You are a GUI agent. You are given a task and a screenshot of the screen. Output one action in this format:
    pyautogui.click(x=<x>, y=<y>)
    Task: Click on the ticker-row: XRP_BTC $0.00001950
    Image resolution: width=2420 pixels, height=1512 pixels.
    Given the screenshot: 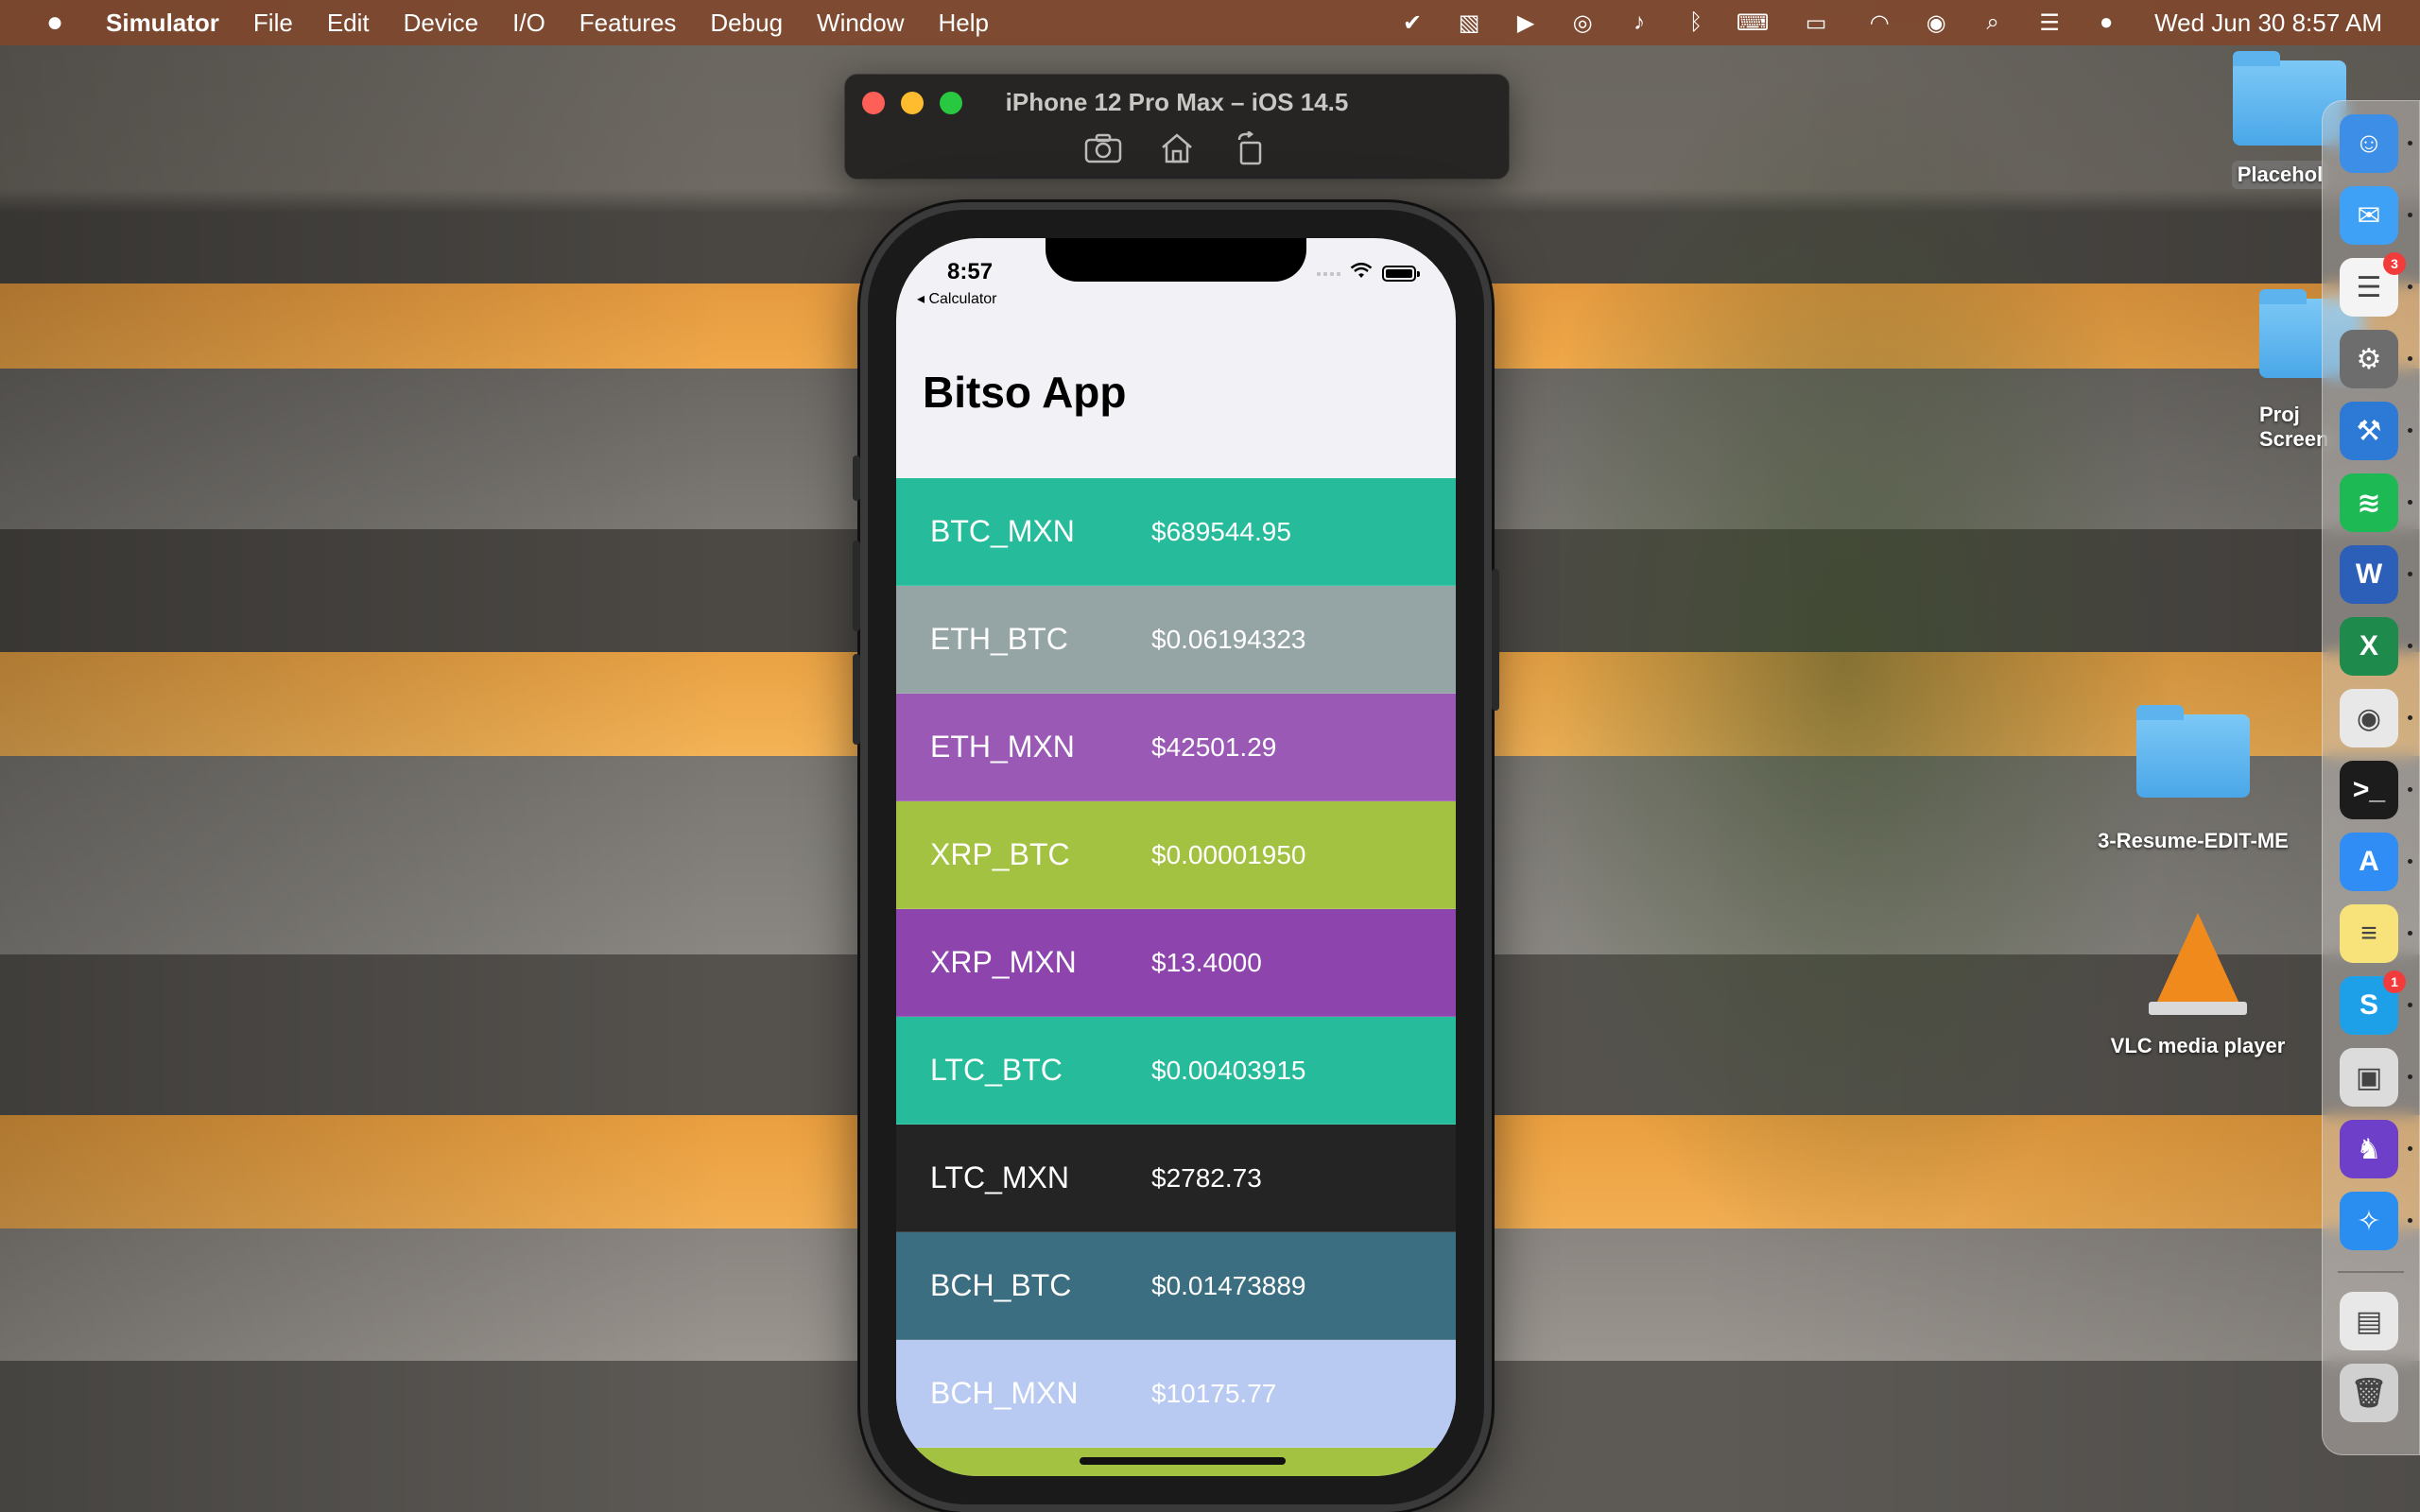 What is the action you would take?
    pyautogui.click(x=1176, y=855)
    